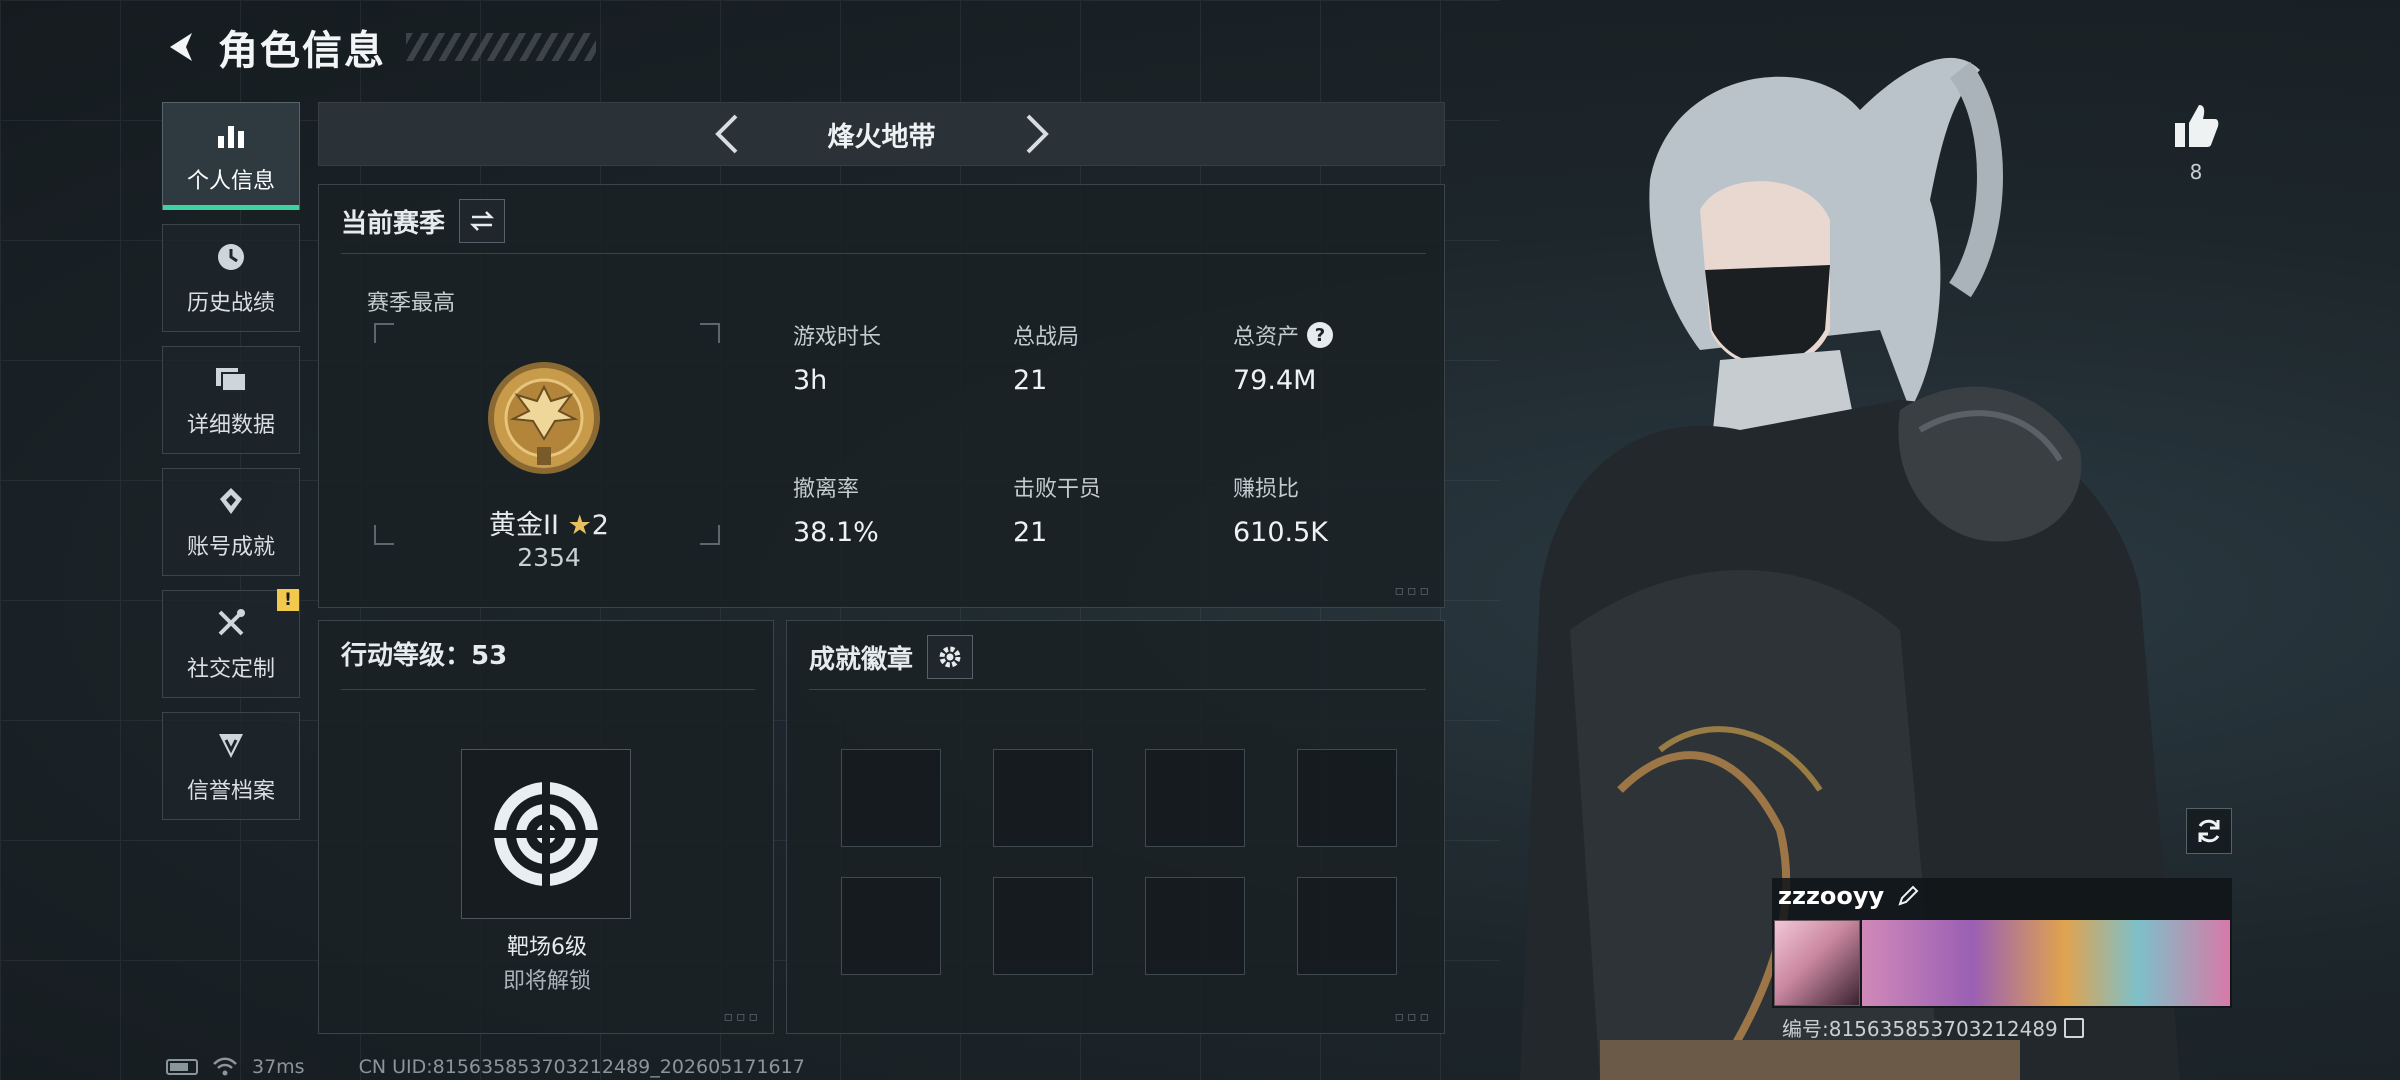 This screenshot has height=1080, width=2400. Describe the element at coordinates (524, 525) in the screenshot. I see `rank-name: 黄金II` at that location.